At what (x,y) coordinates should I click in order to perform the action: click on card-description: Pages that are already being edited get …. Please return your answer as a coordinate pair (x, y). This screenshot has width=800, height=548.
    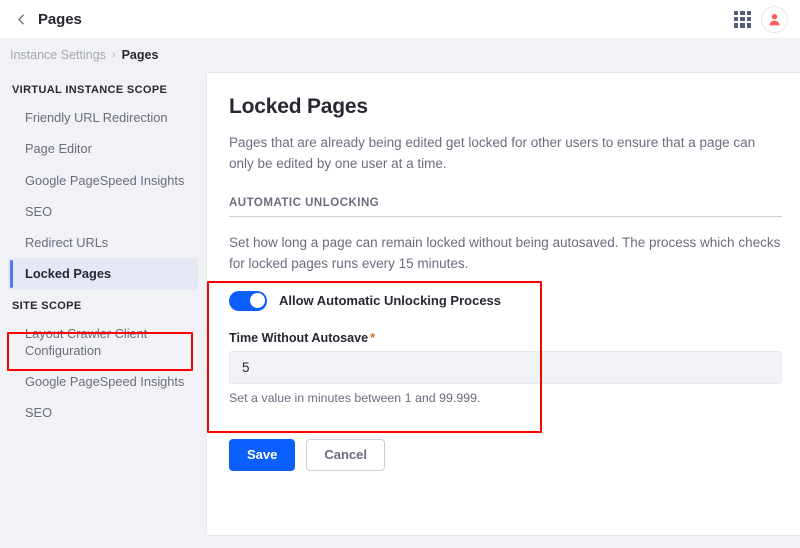
    Looking at the image, I should click on (492, 153).